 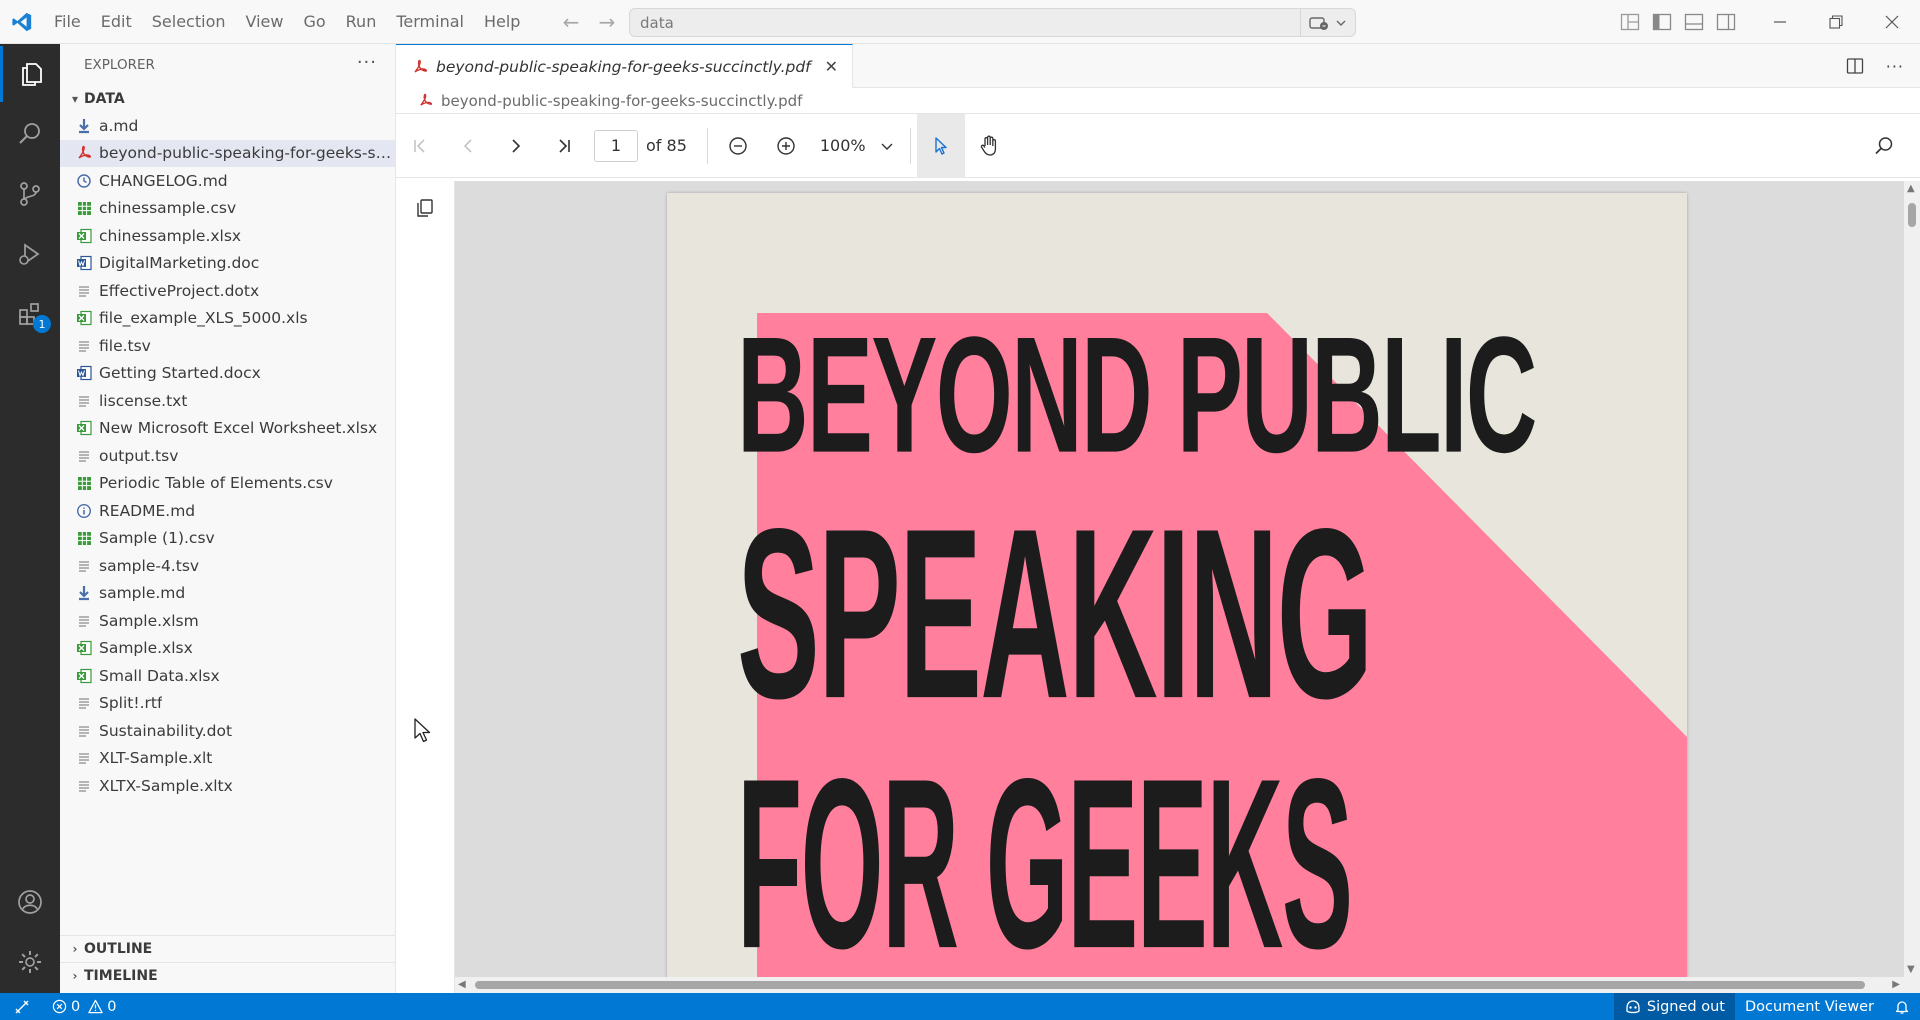 What do you see at coordinates (1911, 188) in the screenshot?
I see `scroll-up-icon: ▲` at bounding box center [1911, 188].